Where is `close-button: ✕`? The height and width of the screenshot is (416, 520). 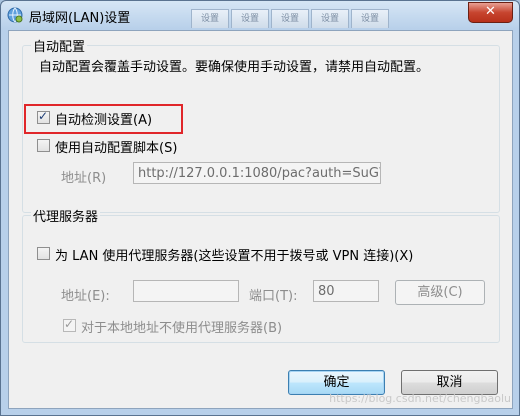
close-button: ✕ is located at coordinates (490, 12).